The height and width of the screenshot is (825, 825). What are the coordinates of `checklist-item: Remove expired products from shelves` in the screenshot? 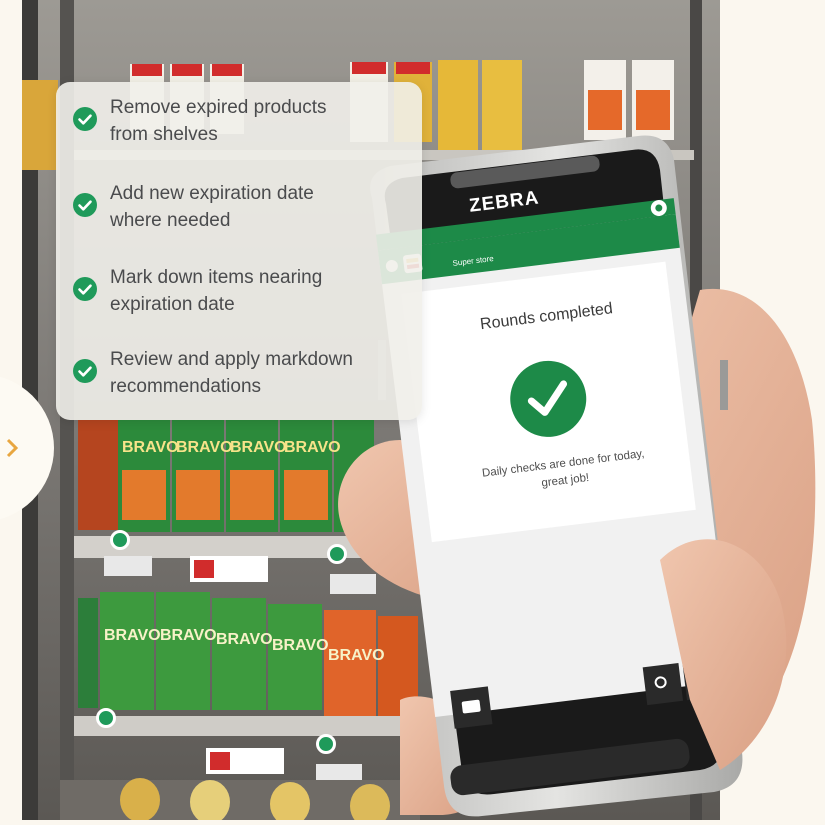 It's located at (236, 121).